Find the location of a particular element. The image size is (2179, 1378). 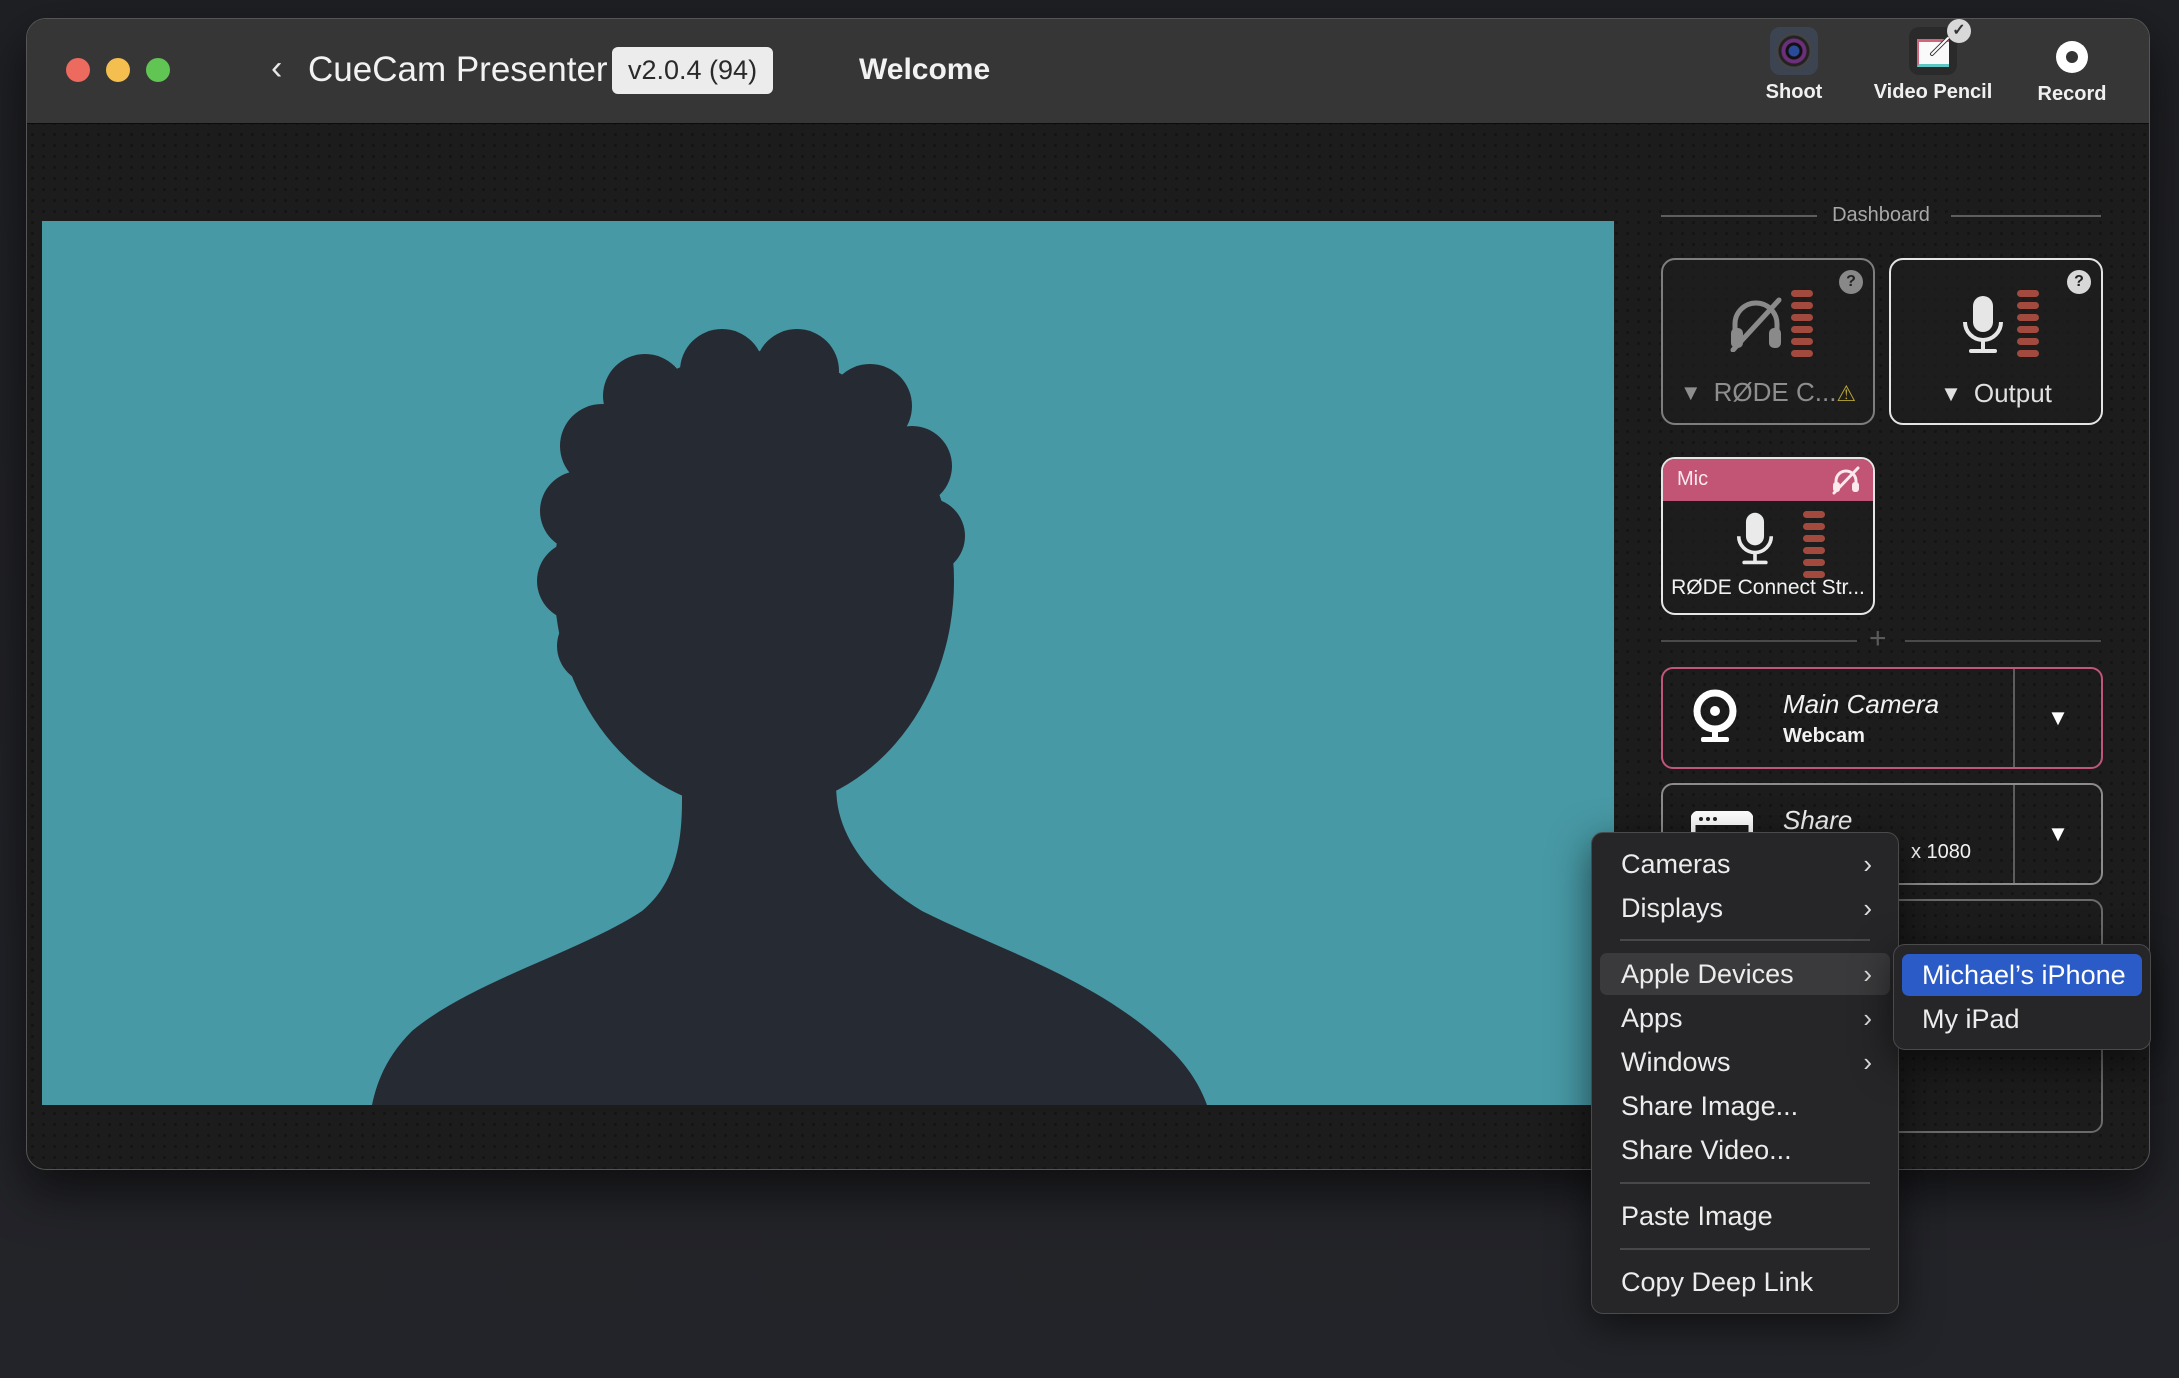

source-subtitle: x 1080 is located at coordinates (1941, 852).